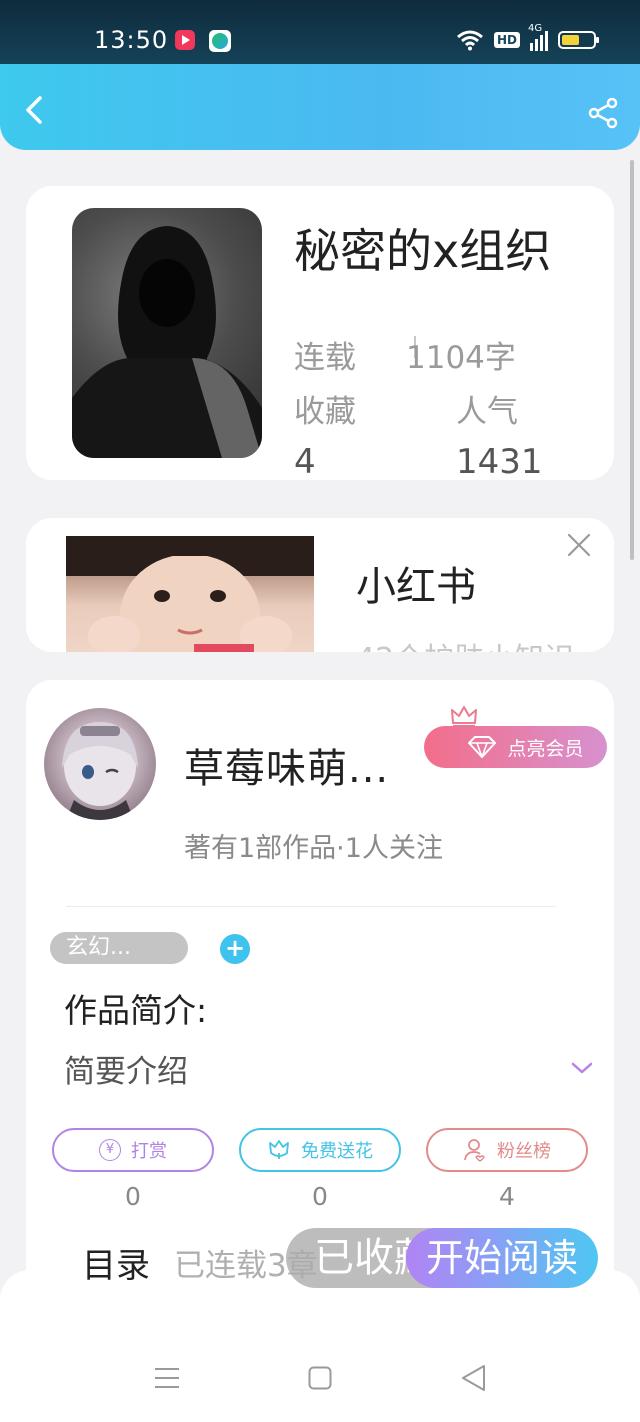  Describe the element at coordinates (507, 1196) in the screenshot. I see `fan-count: 4` at that location.